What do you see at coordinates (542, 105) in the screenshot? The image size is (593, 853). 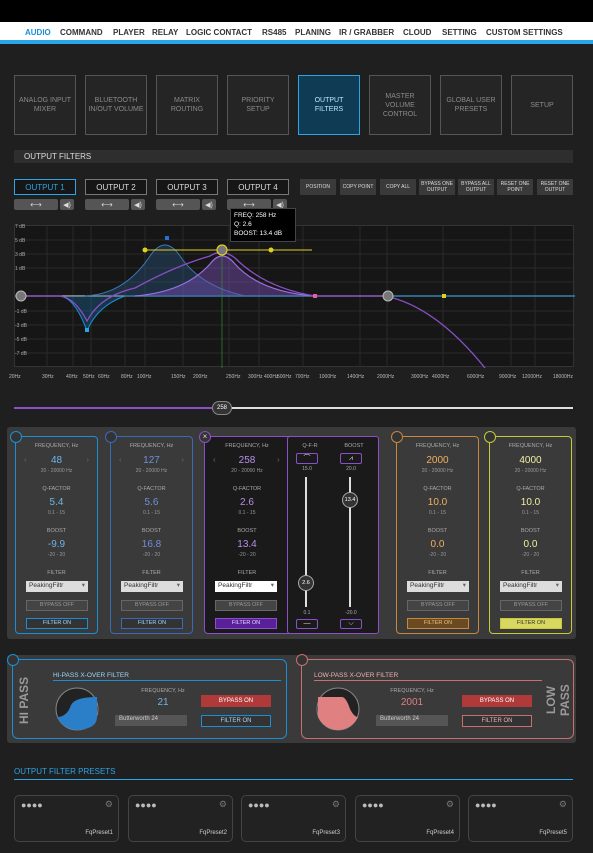 I see `tile-setup: SETUP` at bounding box center [542, 105].